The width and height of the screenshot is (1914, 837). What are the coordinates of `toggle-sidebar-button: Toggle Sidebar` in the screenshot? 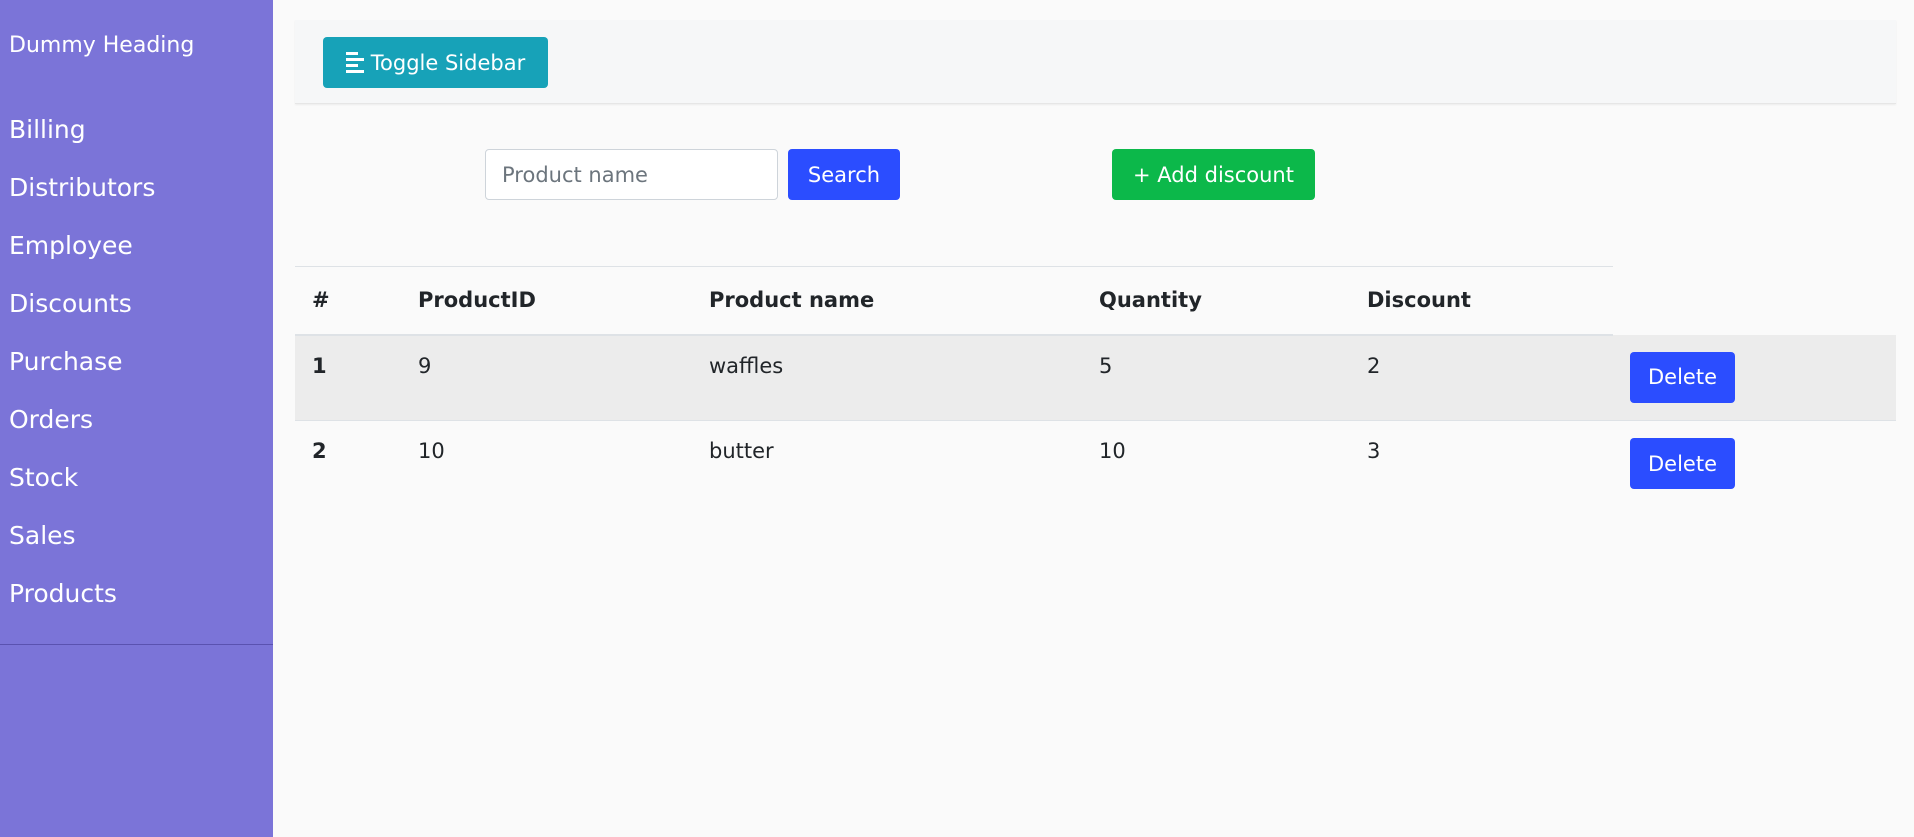 It's located at (435, 62).